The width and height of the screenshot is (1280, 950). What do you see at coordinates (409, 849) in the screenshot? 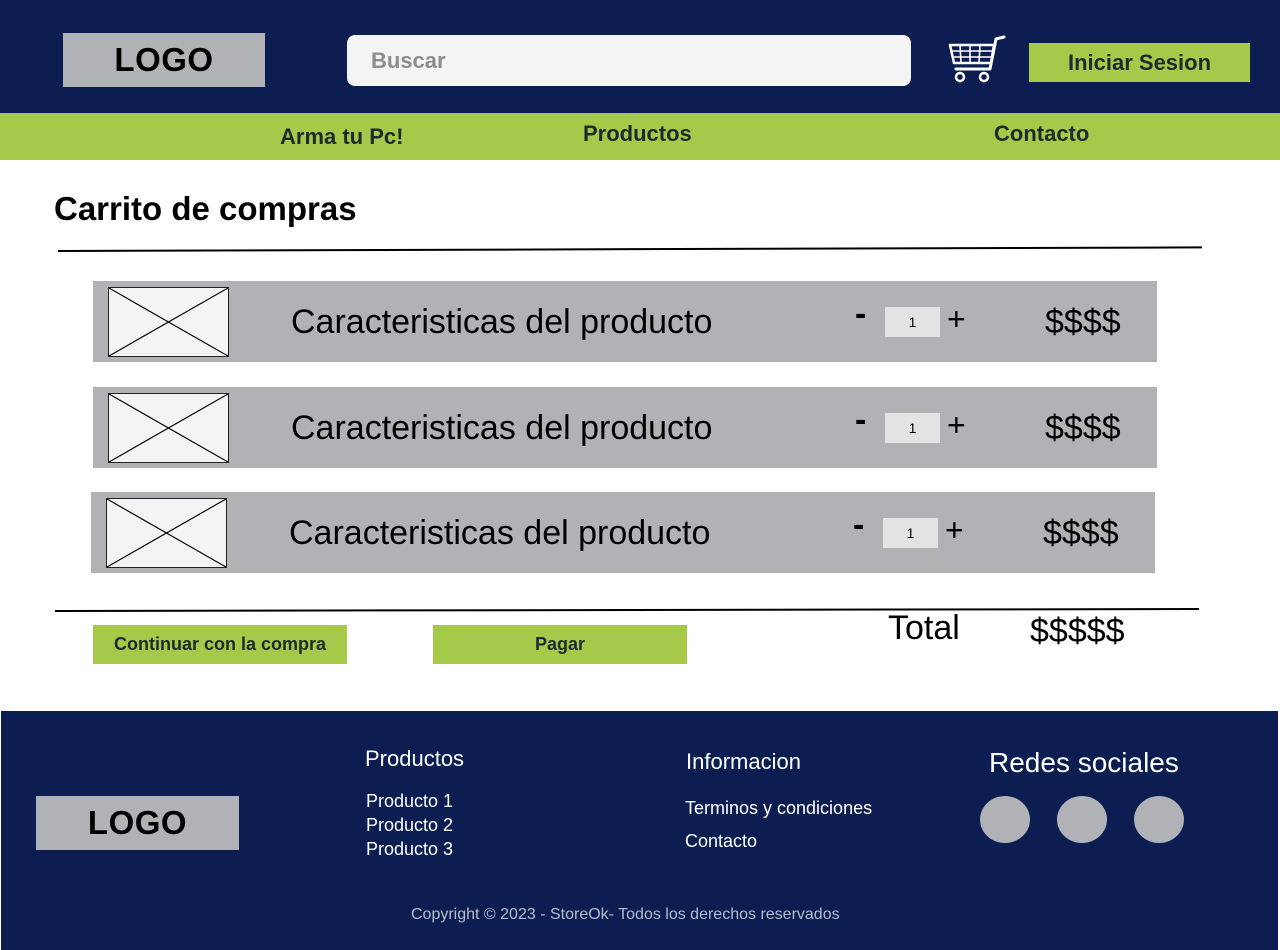
I see `footer-link-producto-3: Producto 3` at bounding box center [409, 849].